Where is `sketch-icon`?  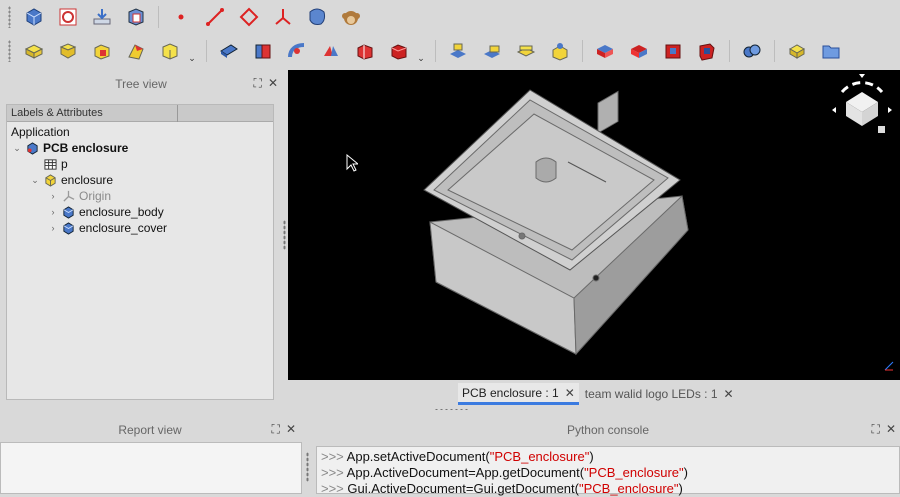 sketch-icon is located at coordinates (68, 17).